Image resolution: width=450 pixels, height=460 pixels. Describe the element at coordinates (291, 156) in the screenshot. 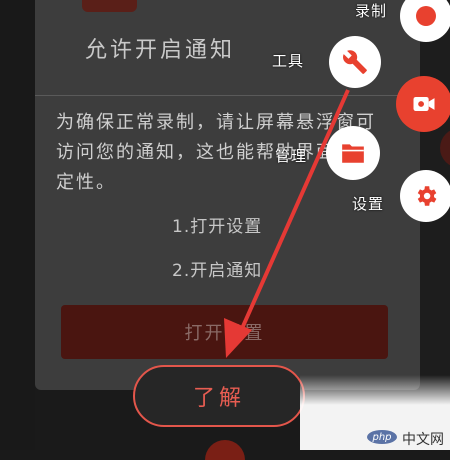

I see `manage-label: 管理` at that location.